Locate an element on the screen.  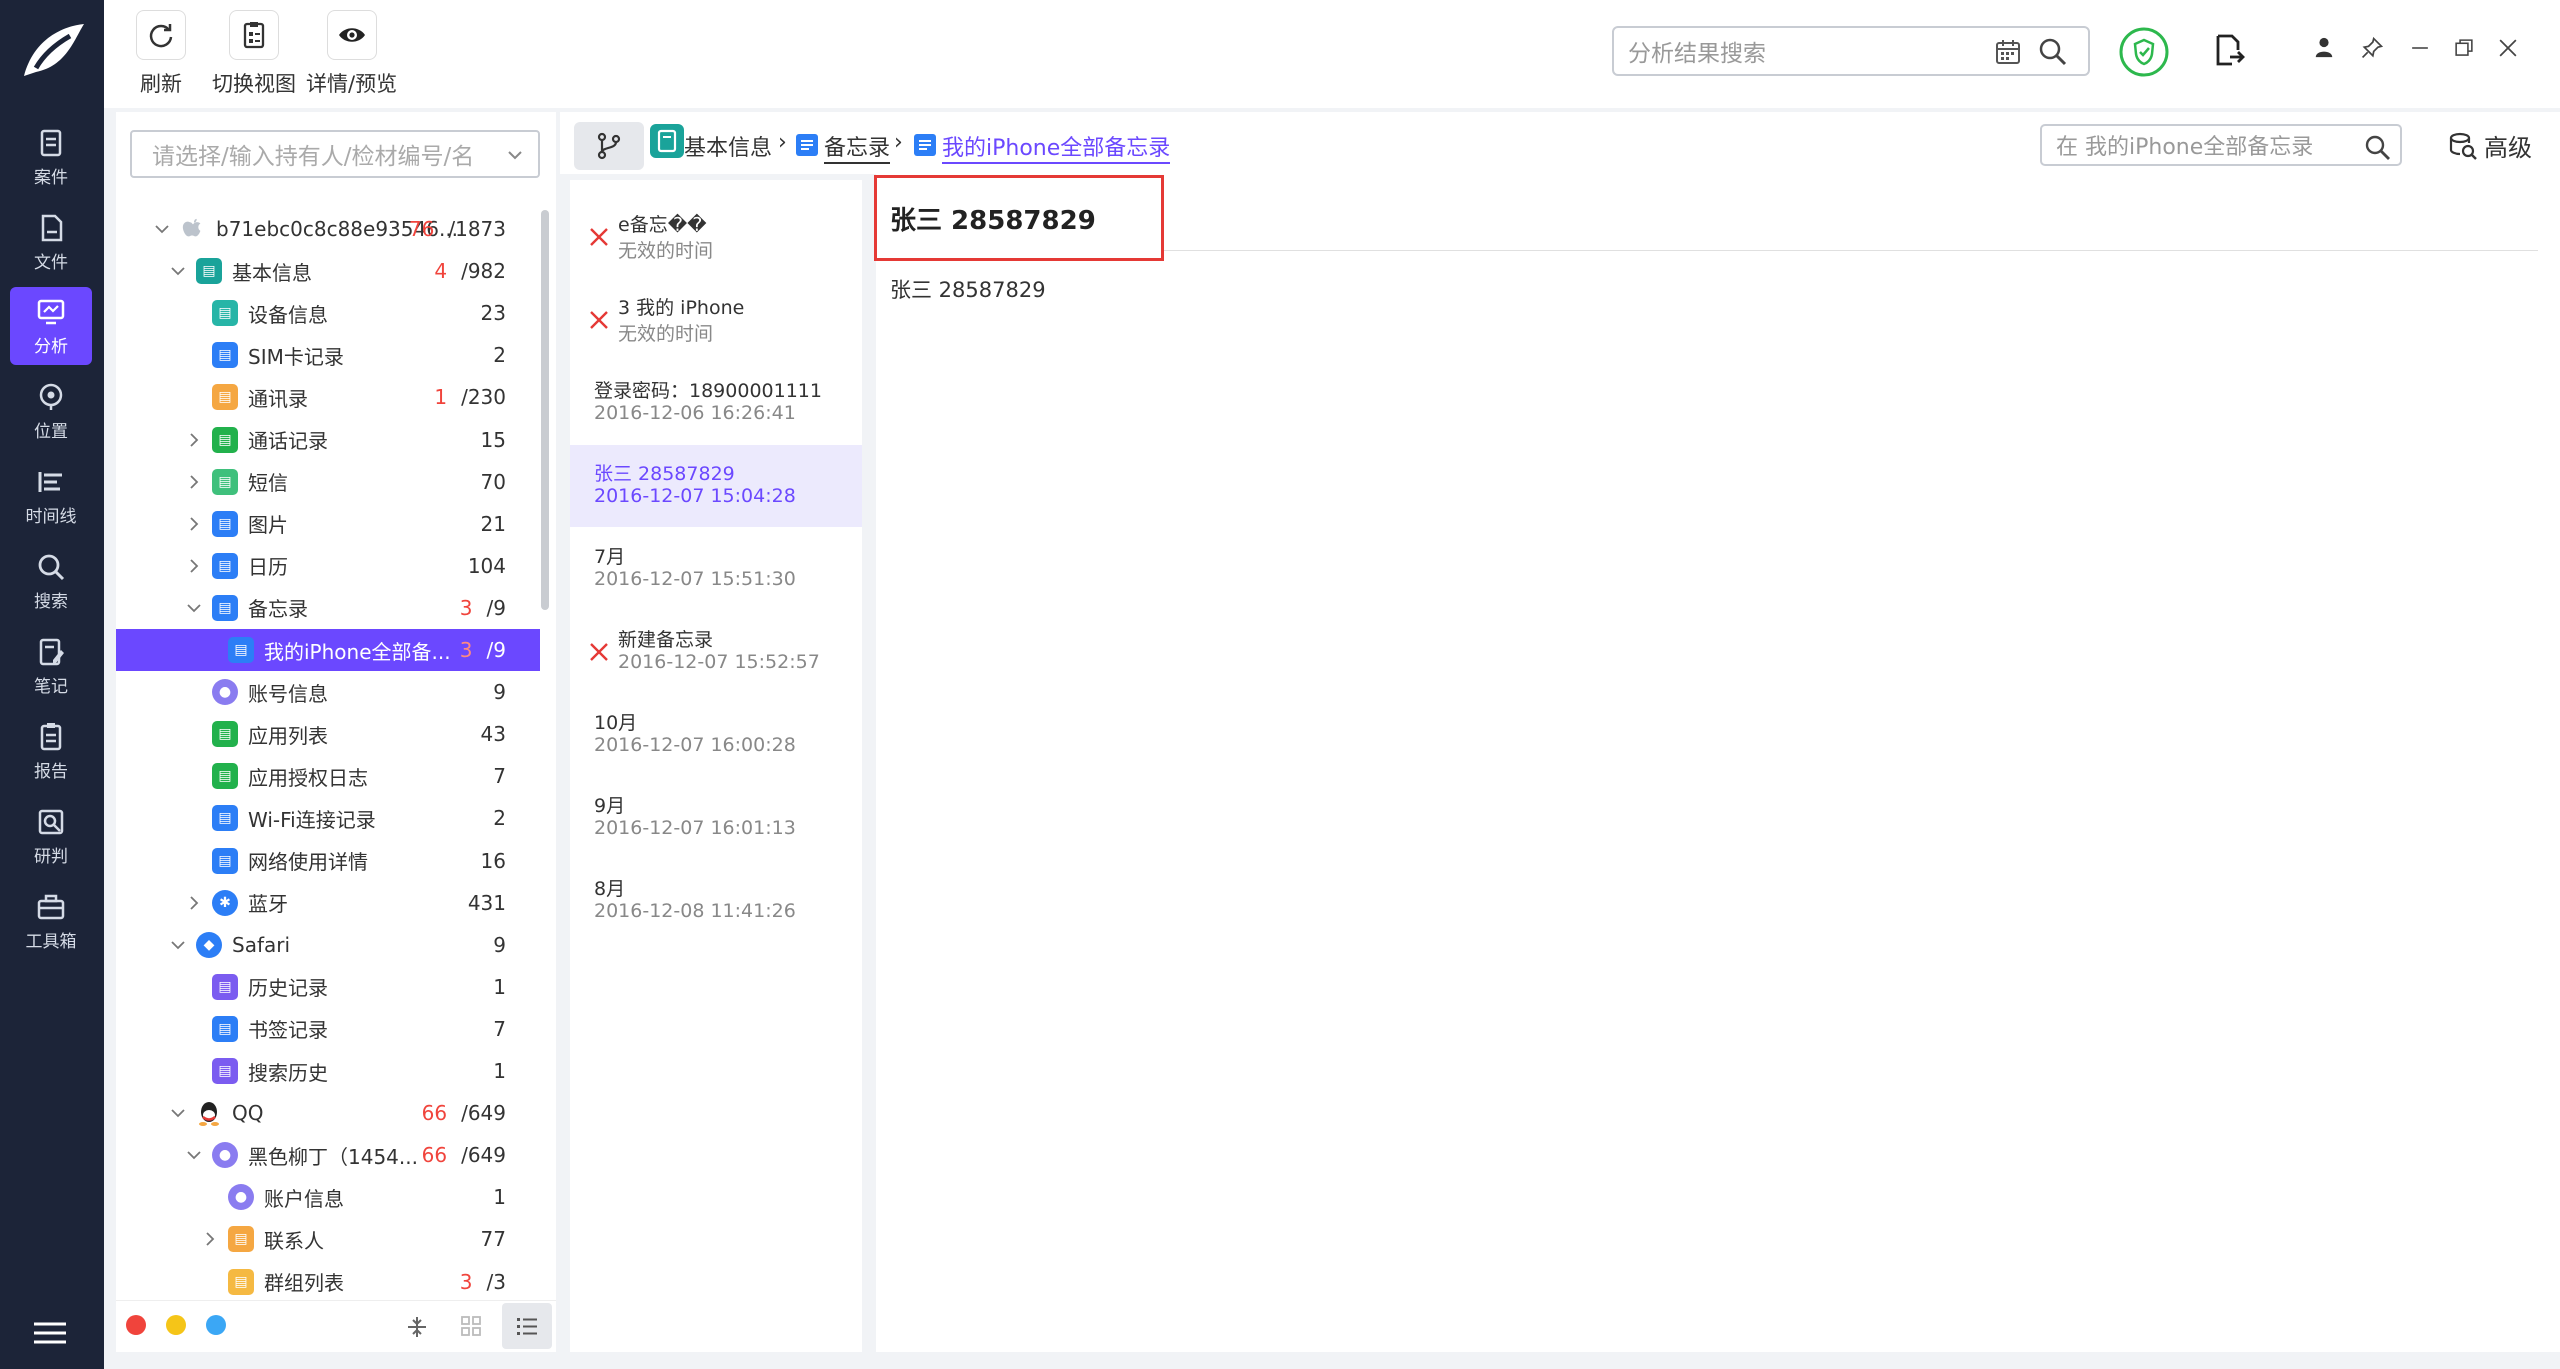
bluetooth-icon: ✱ is located at coordinates (225, 902).